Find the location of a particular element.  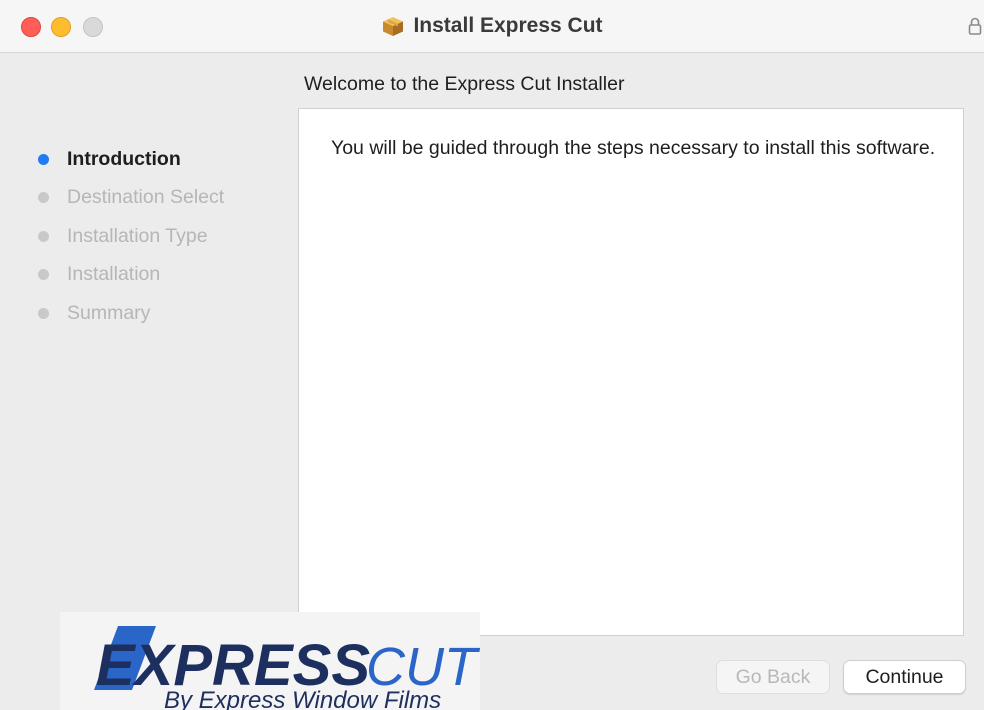

step-label: Installation is located at coordinates (114, 274).